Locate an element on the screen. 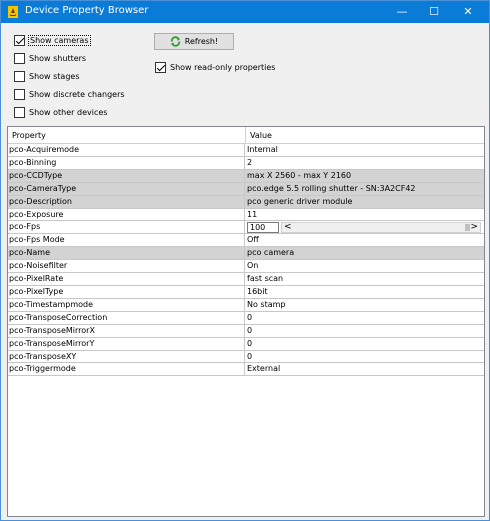  table-row: pco-Triggermode External is located at coordinates (246, 370).